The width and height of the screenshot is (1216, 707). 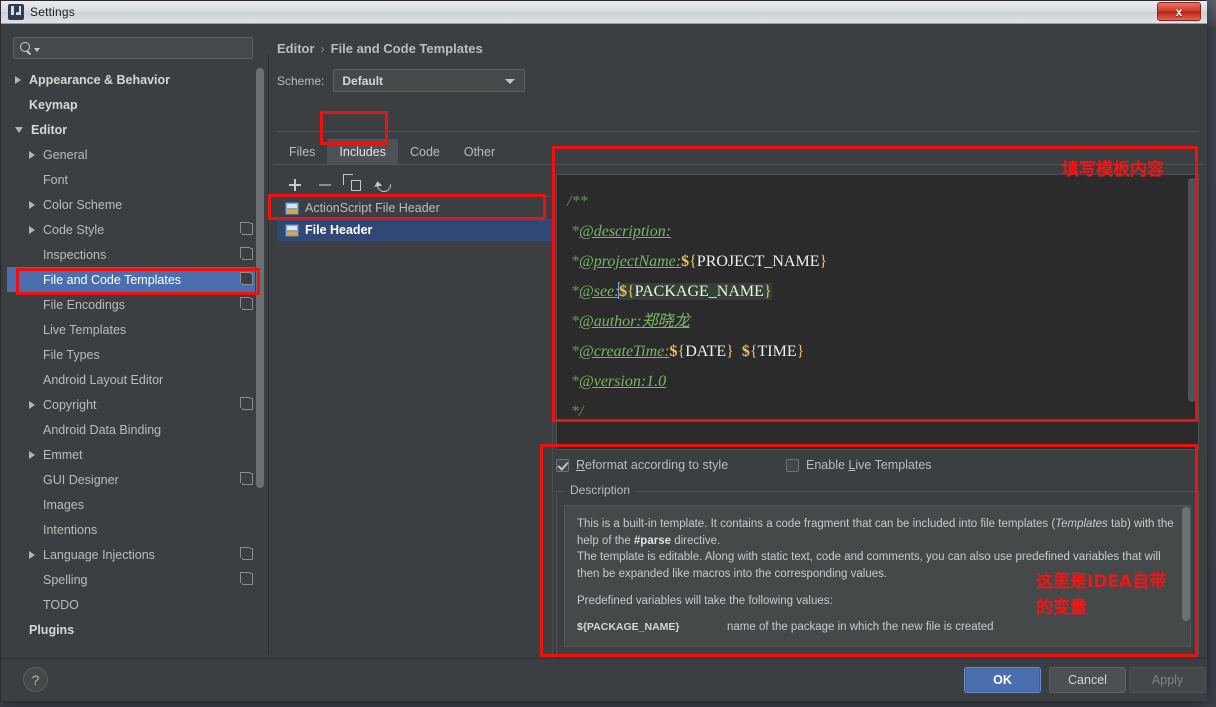 What do you see at coordinates (112, 279) in the screenshot?
I see `sidebar-item-label: File and Code Templates` at bounding box center [112, 279].